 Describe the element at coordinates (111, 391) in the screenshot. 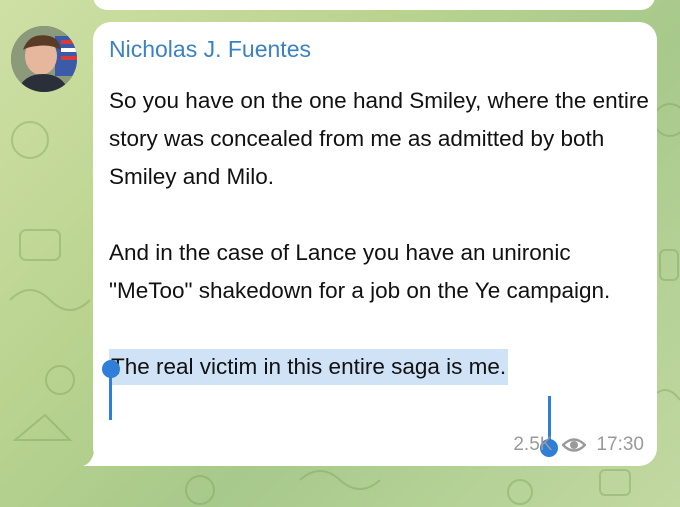

I see `selection-handle-start-icon` at that location.